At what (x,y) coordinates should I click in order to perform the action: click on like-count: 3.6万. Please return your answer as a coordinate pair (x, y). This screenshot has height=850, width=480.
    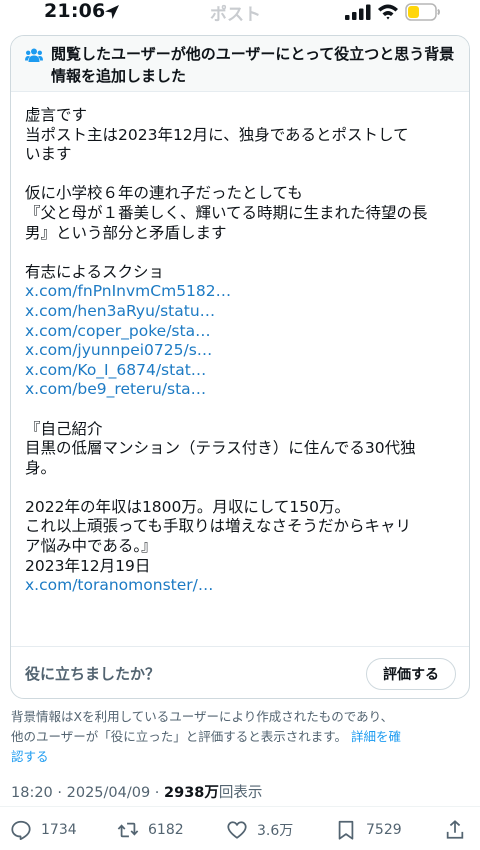
    Looking at the image, I should click on (275, 831).